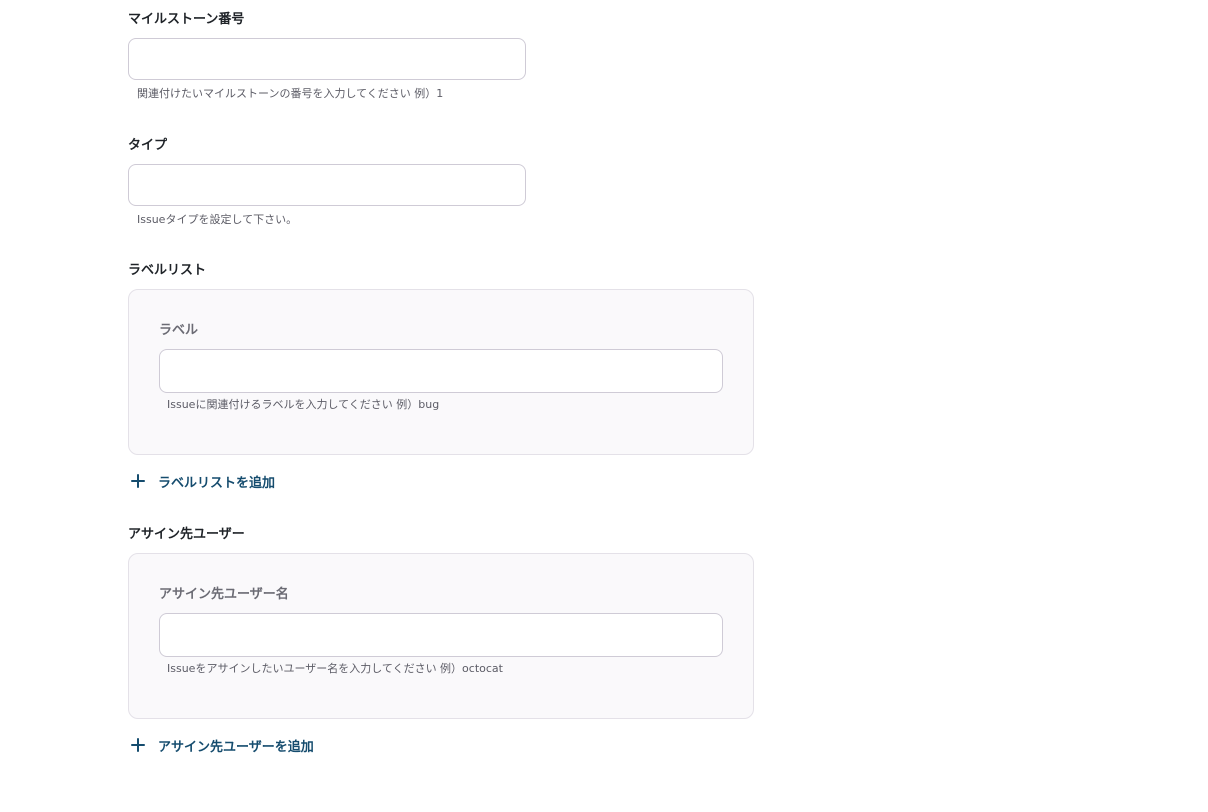 Image resolution: width=1208 pixels, height=812 pixels. What do you see at coordinates (179, 330) in the screenshot?
I see `label-item-label: ラベル` at bounding box center [179, 330].